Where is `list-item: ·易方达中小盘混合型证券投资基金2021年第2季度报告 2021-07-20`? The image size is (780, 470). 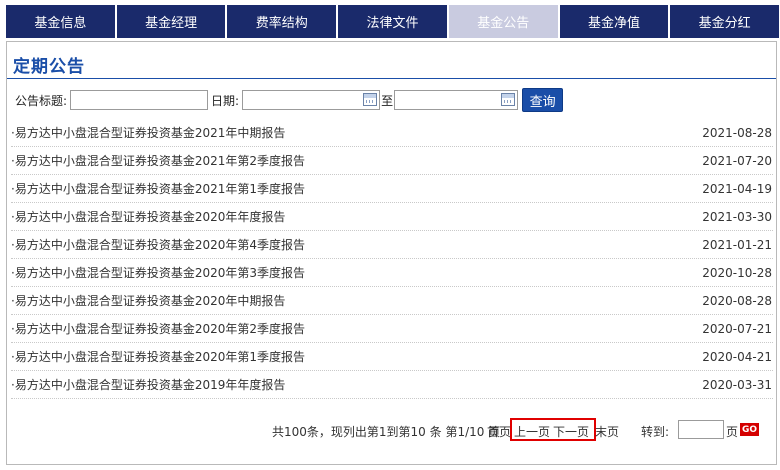
list-item: ·易方达中小盘混合型证券投资基金2021年第2季度报告 2021-07-20 is located at coordinates (392, 161).